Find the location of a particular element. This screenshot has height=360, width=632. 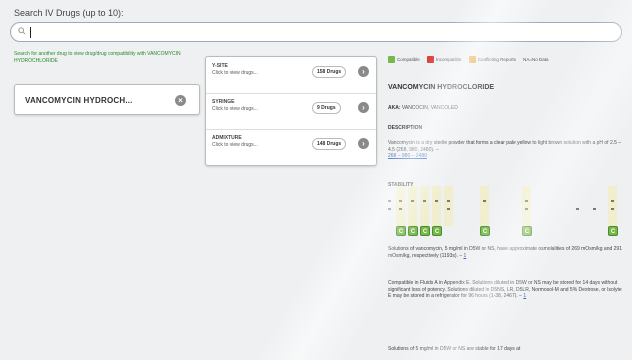

reference-link: 268 – 980 – 2480 is located at coordinates (407, 156).